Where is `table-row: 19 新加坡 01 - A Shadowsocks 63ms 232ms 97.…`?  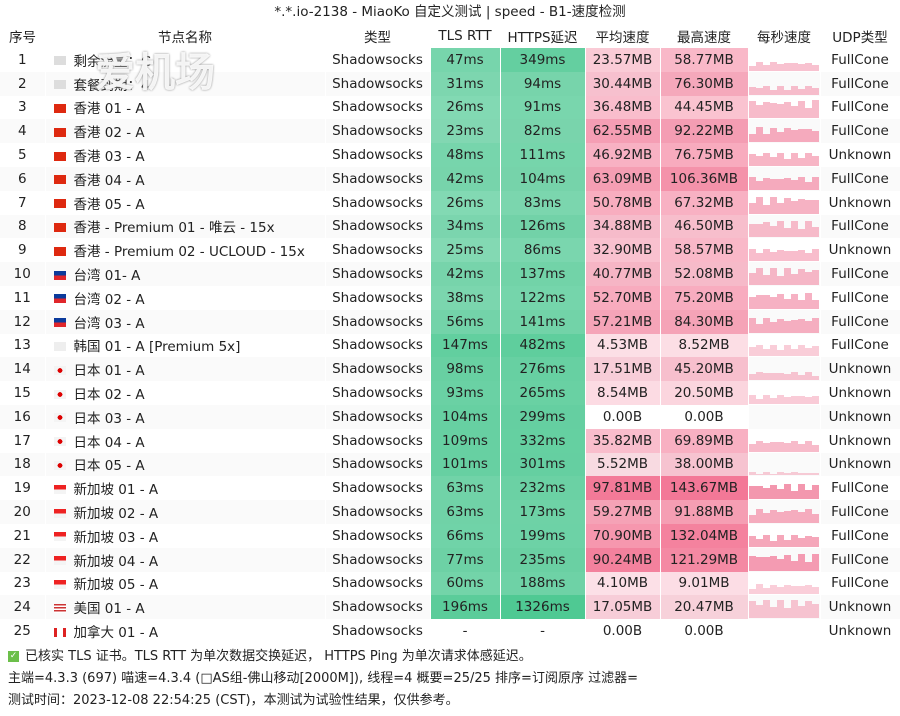 table-row: 19 新加坡 01 - A Shadowsocks 63ms 232ms 97.… is located at coordinates (450, 488).